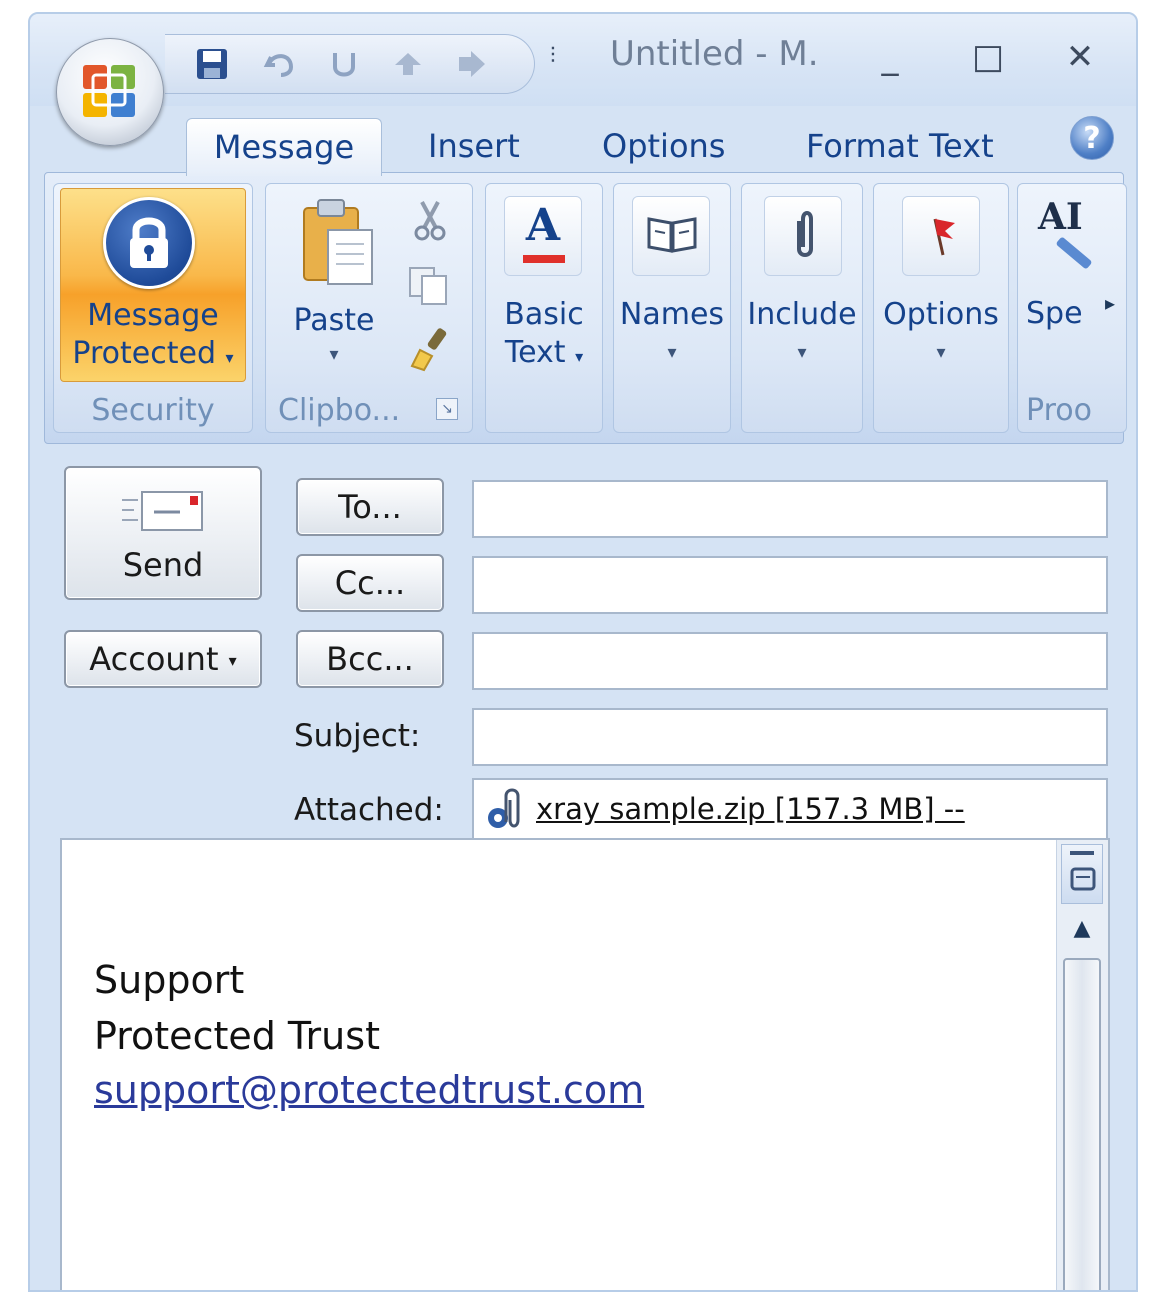 This screenshot has width=1150, height=1292. I want to click on proofing-group-label: Proo, so click(1059, 410).